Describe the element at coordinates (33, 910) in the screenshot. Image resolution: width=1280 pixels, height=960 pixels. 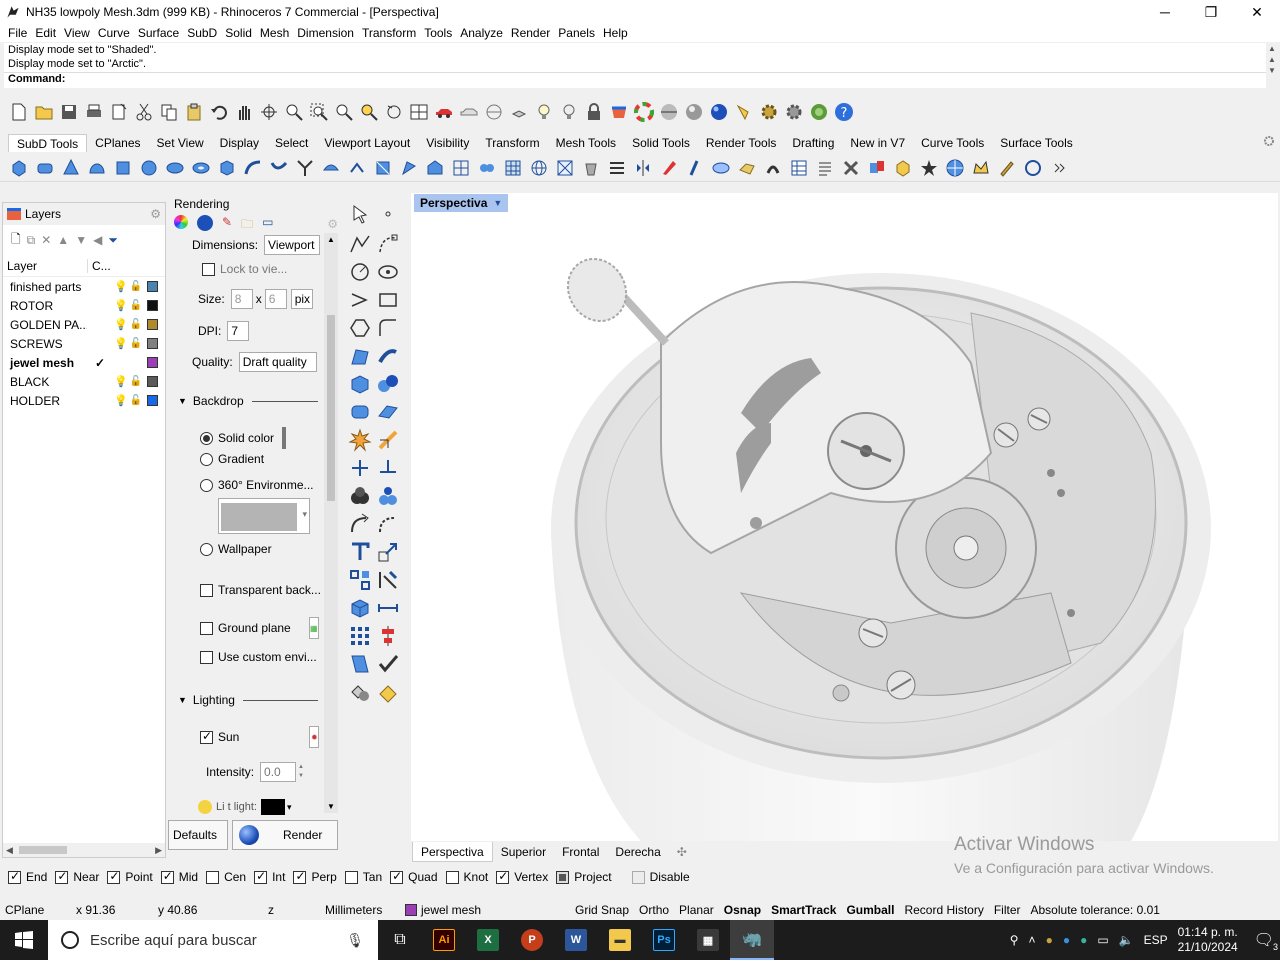
I see `cplane-status: CPlane` at that location.